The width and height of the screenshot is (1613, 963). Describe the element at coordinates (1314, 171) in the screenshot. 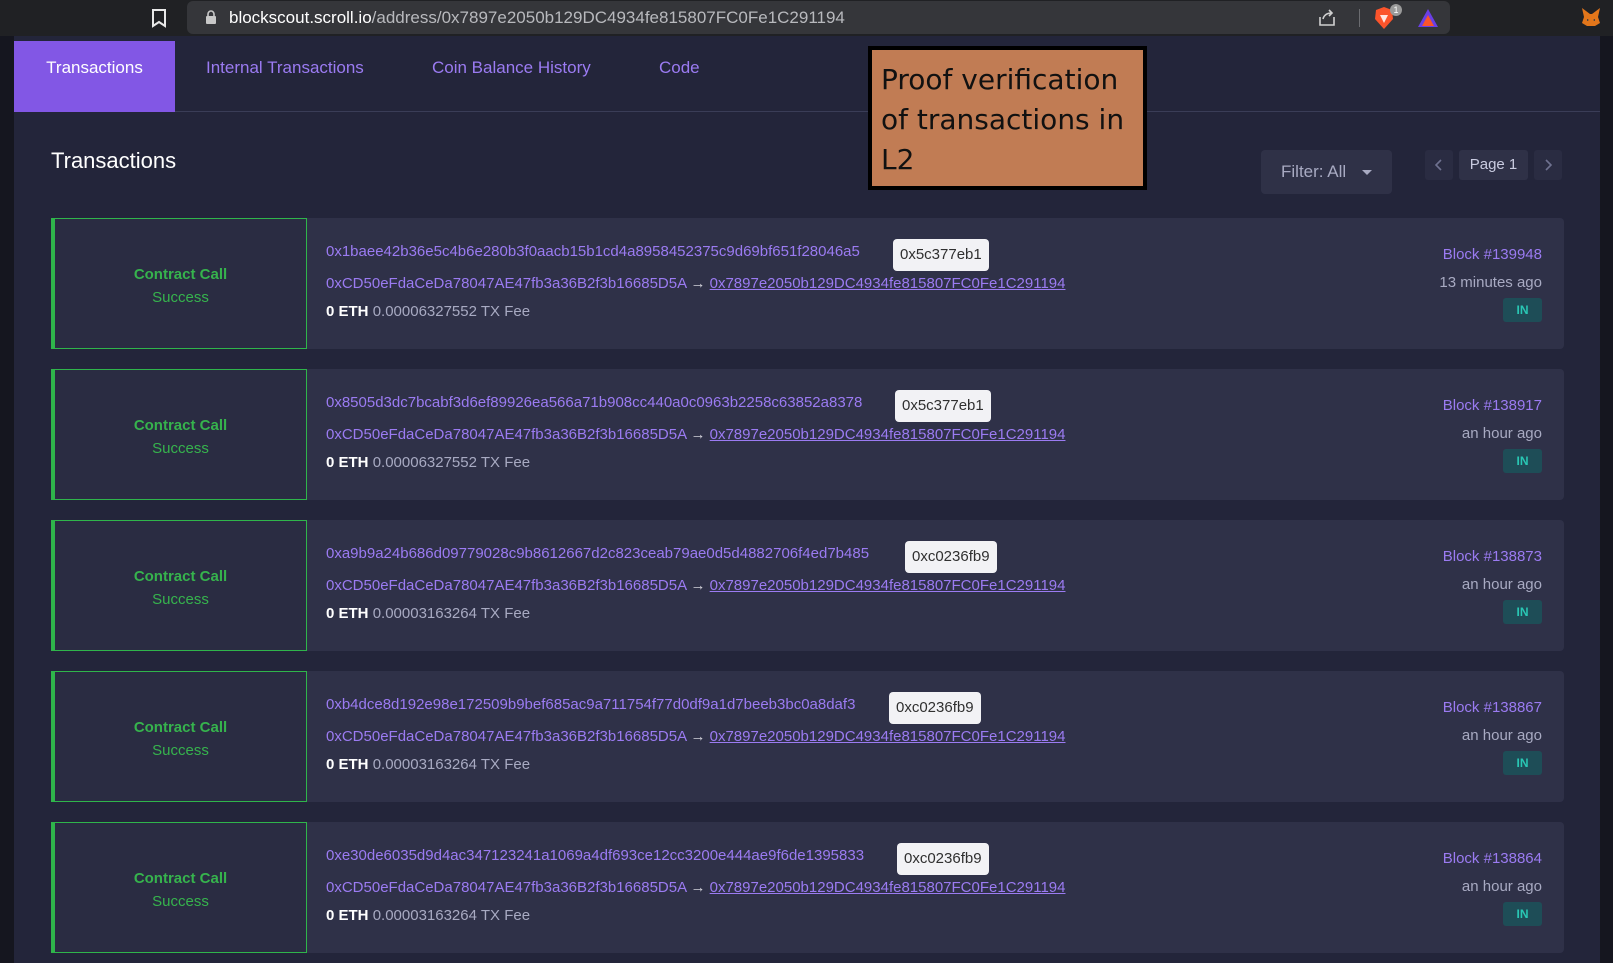

I see `filter-label: Filter: All` at that location.